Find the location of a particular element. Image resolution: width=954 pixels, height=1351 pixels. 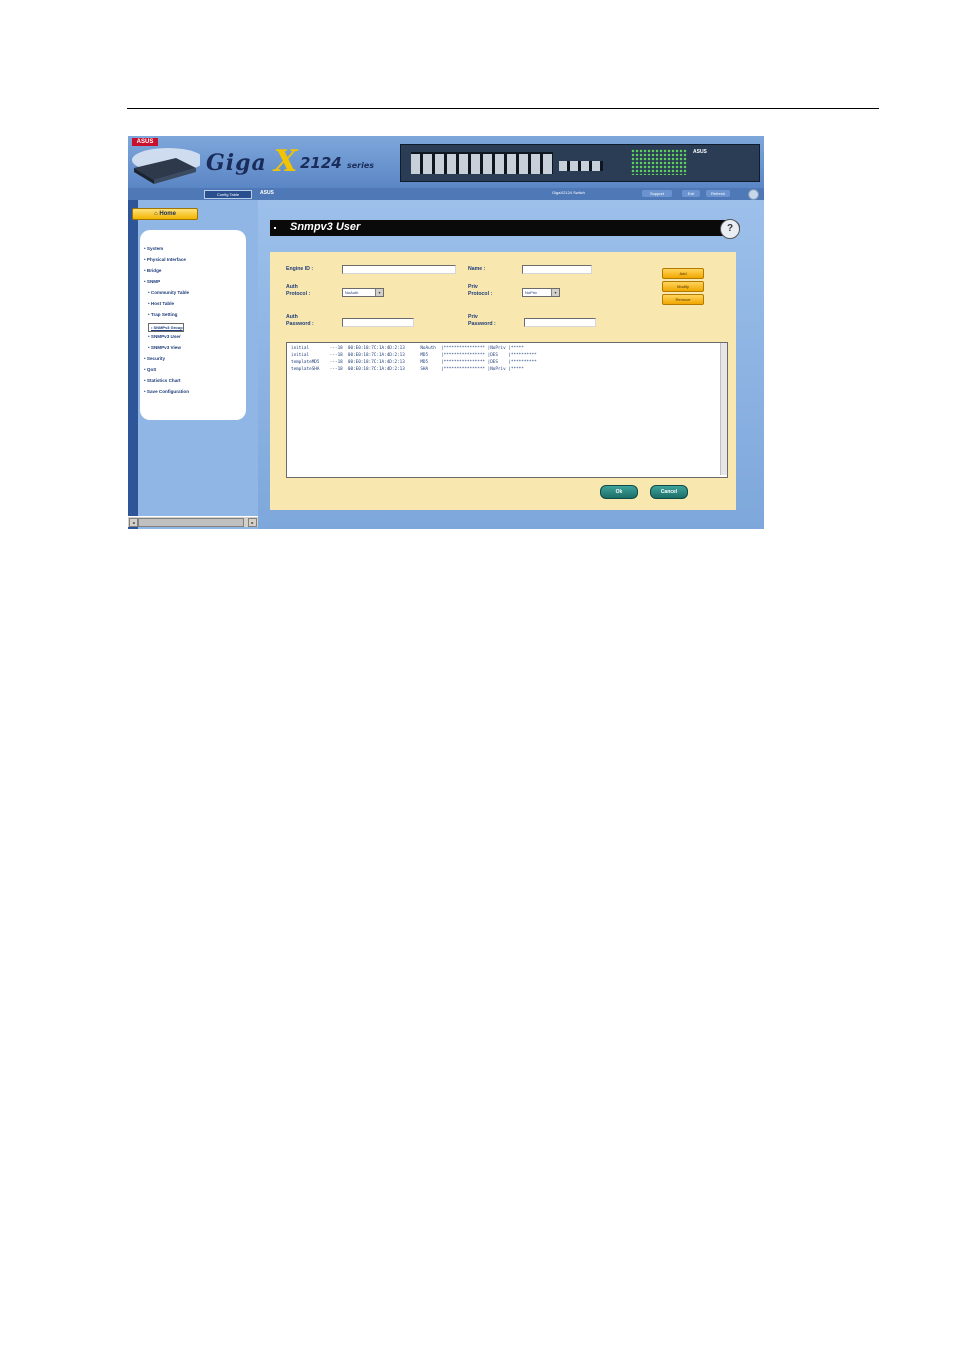

series-label: 2124 series is located at coordinates (337, 163).